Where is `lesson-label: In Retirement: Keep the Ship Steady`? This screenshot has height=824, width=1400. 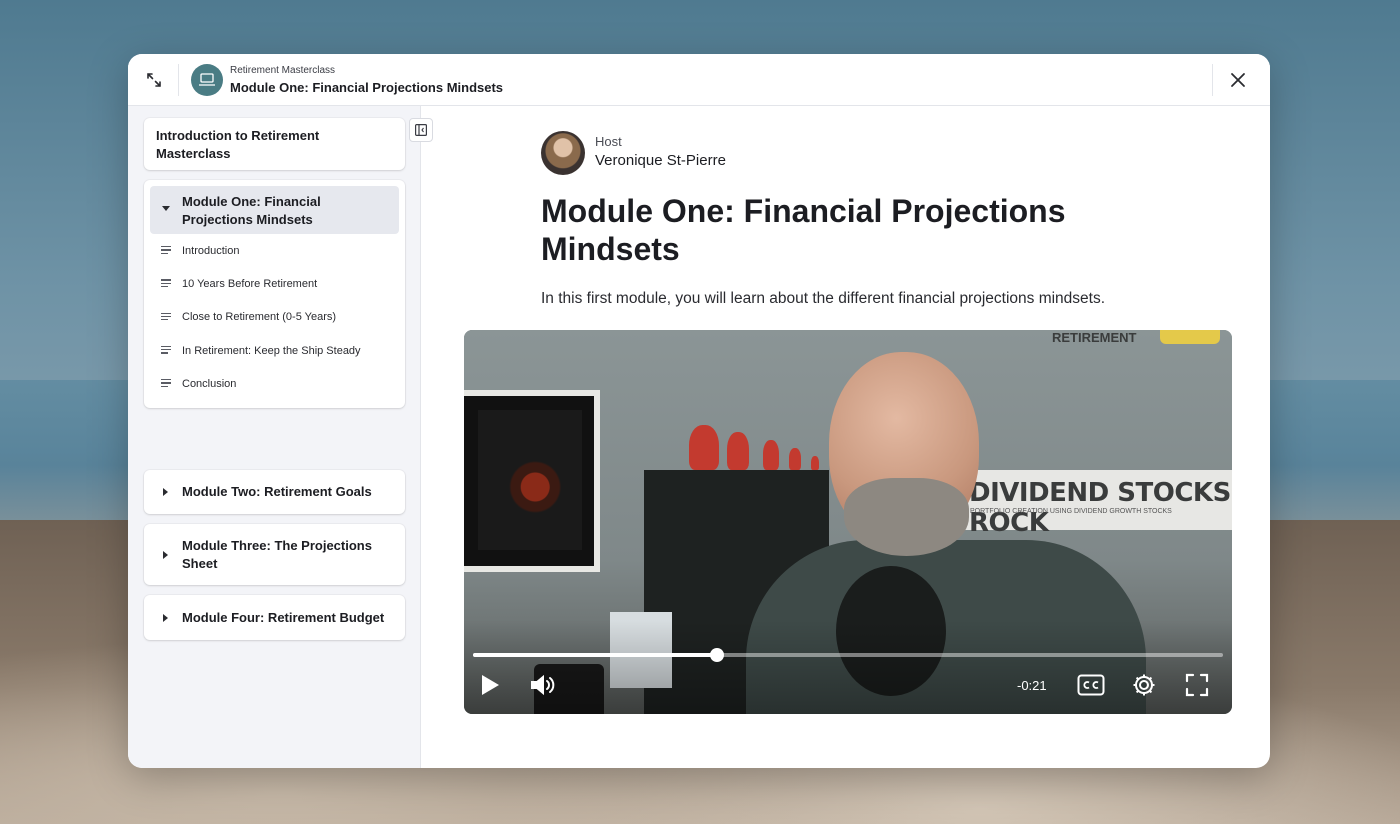
lesson-label: In Retirement: Keep the Ship Steady is located at coordinates (271, 350).